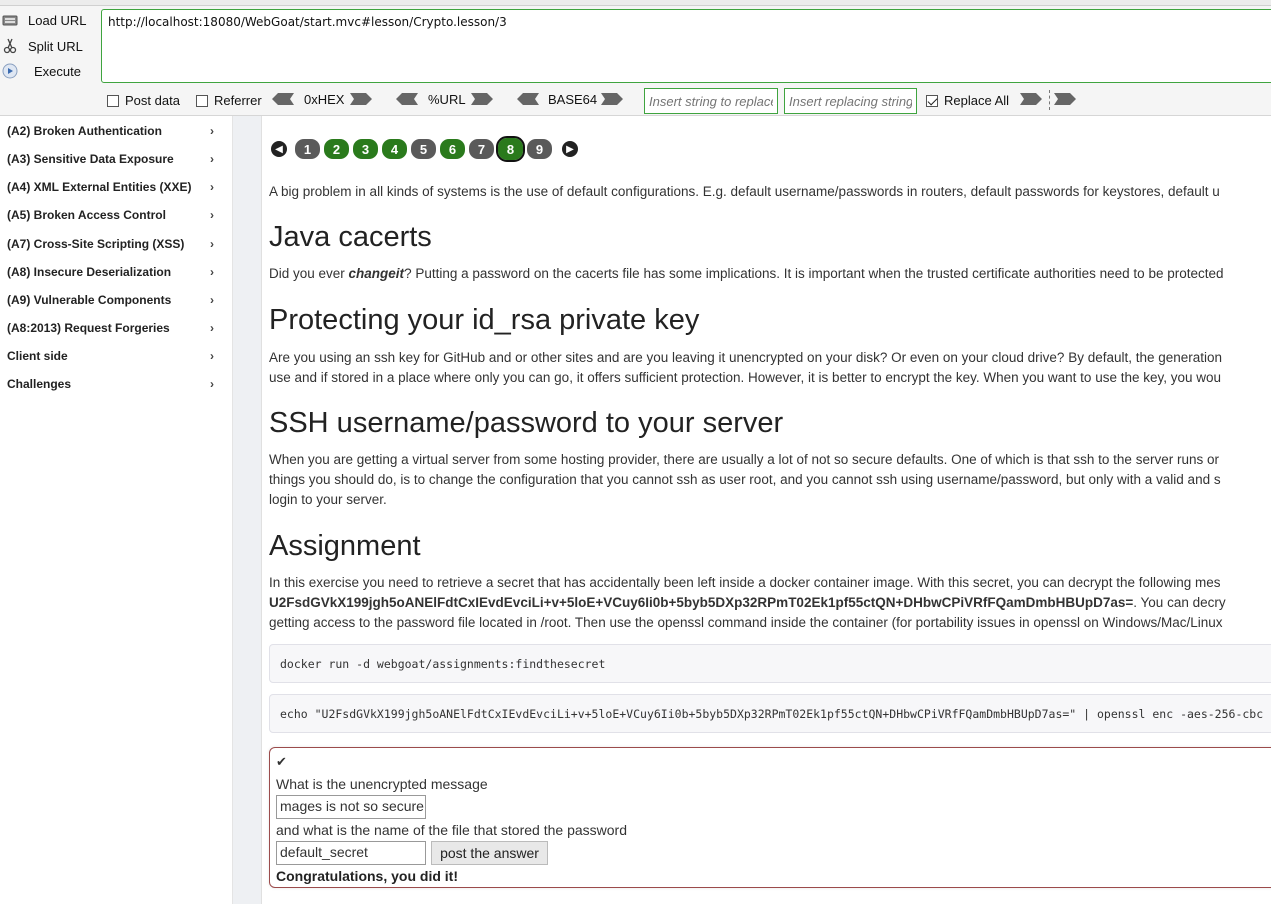  I want to click on base64-decode-arrow-icon, so click(528, 99).